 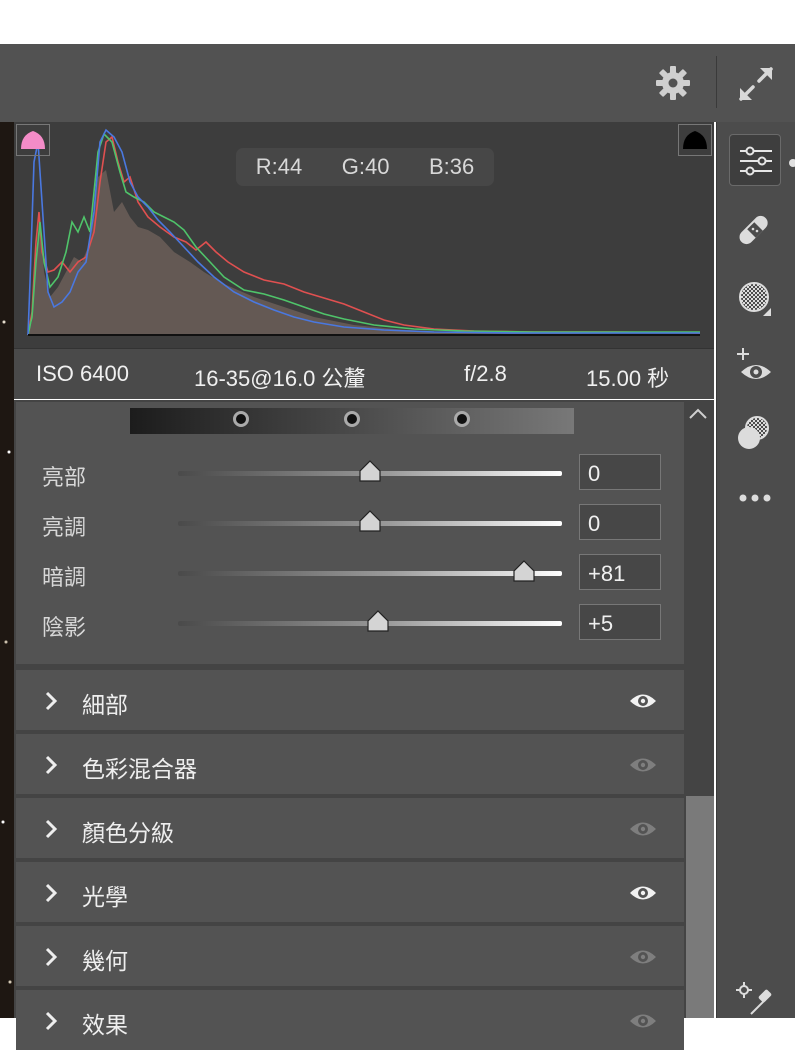 I want to click on slider-row-highlights: 亮部 0, so click(x=350, y=474).